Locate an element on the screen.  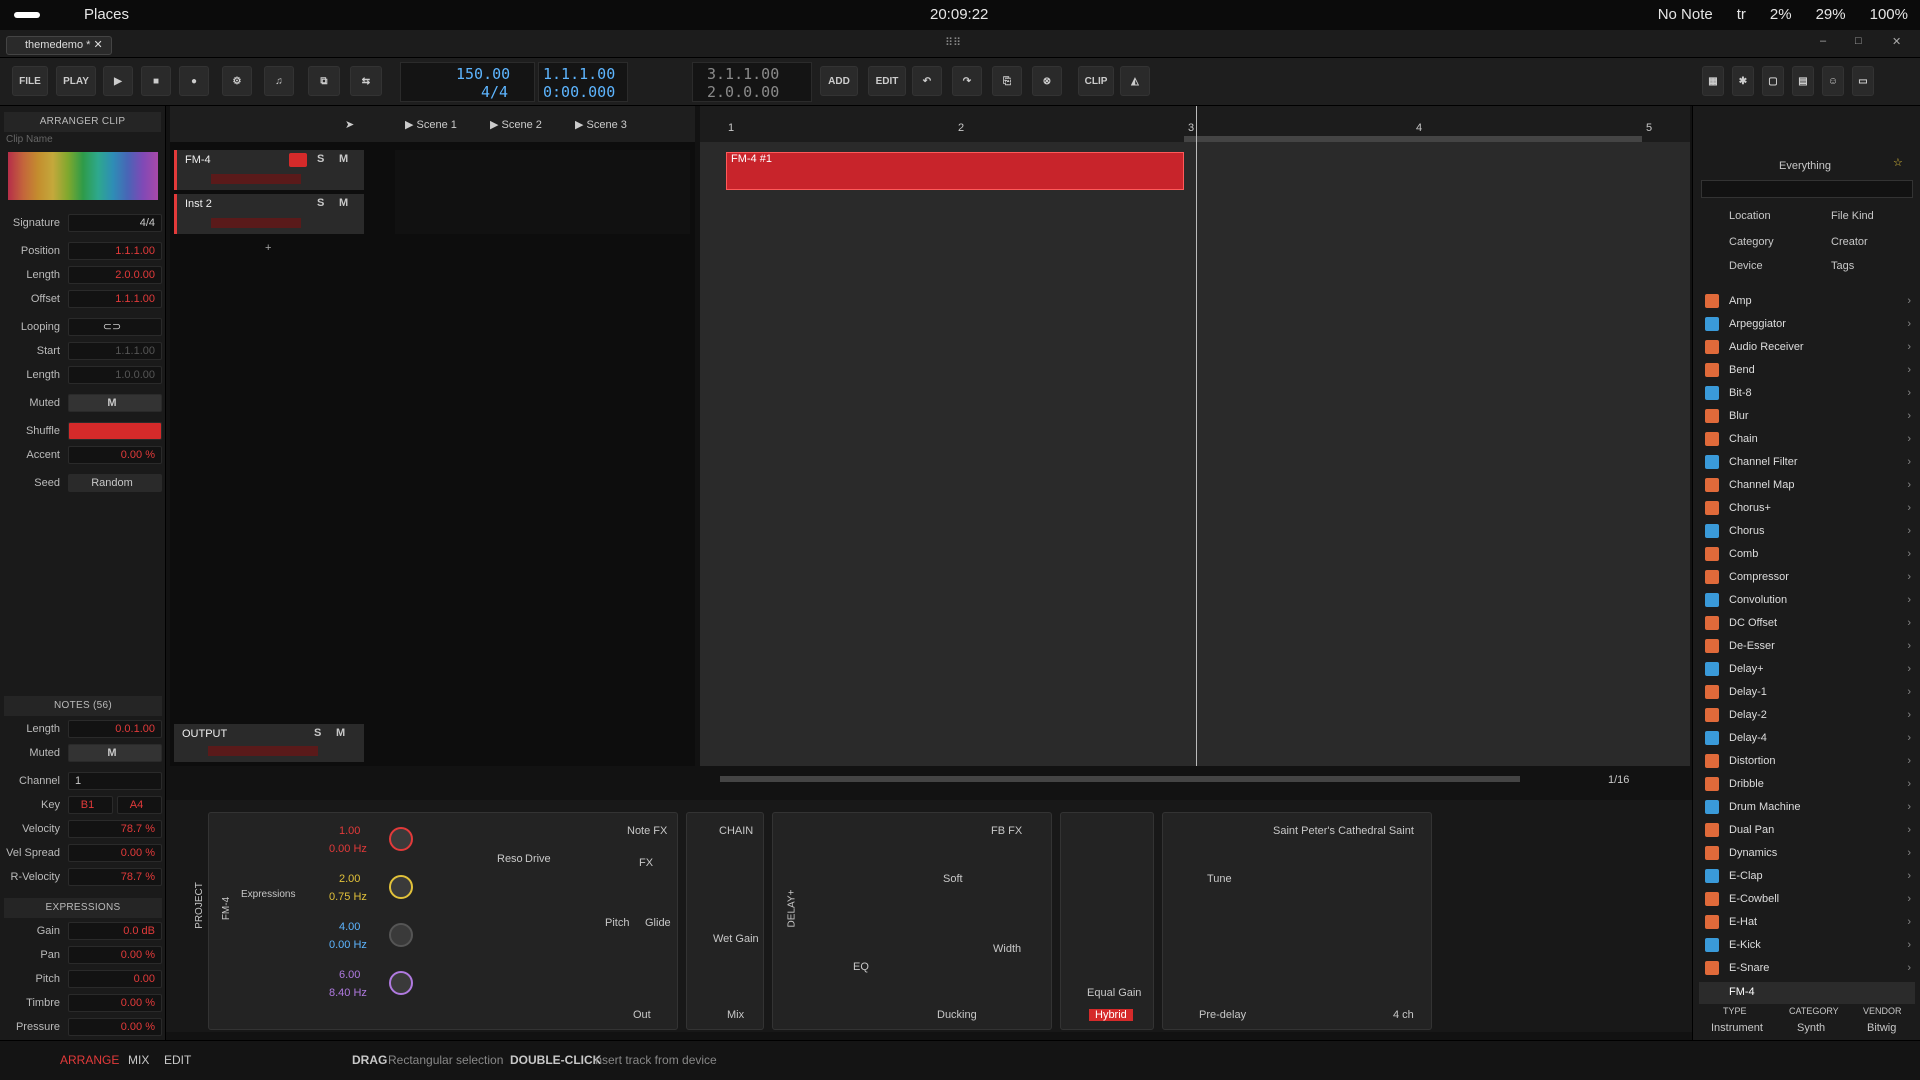
looping-toggle: ⊂⊃ is located at coordinates (115, 327).